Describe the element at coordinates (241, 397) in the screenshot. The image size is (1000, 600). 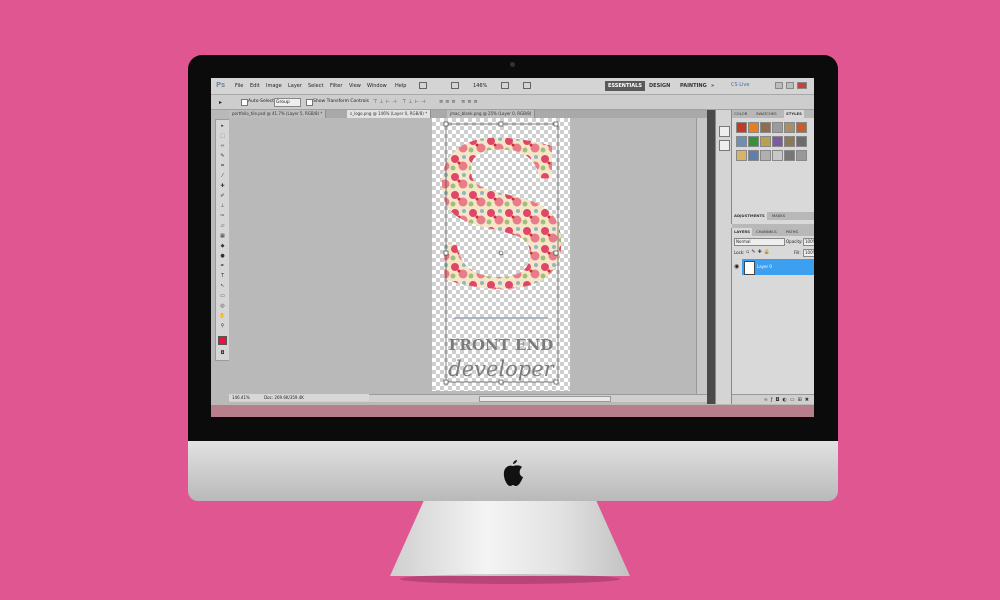
I see `zoom-level: 146.41%` at that location.